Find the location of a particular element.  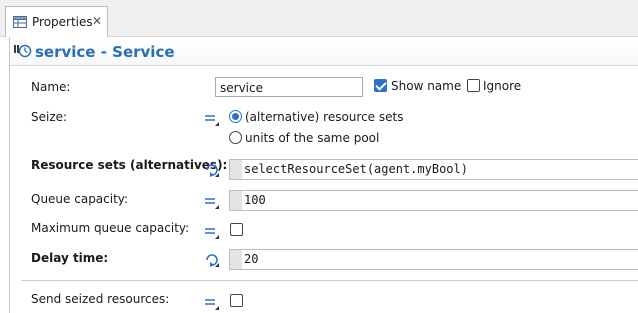

ignore-label: Ignore is located at coordinates (502, 86).